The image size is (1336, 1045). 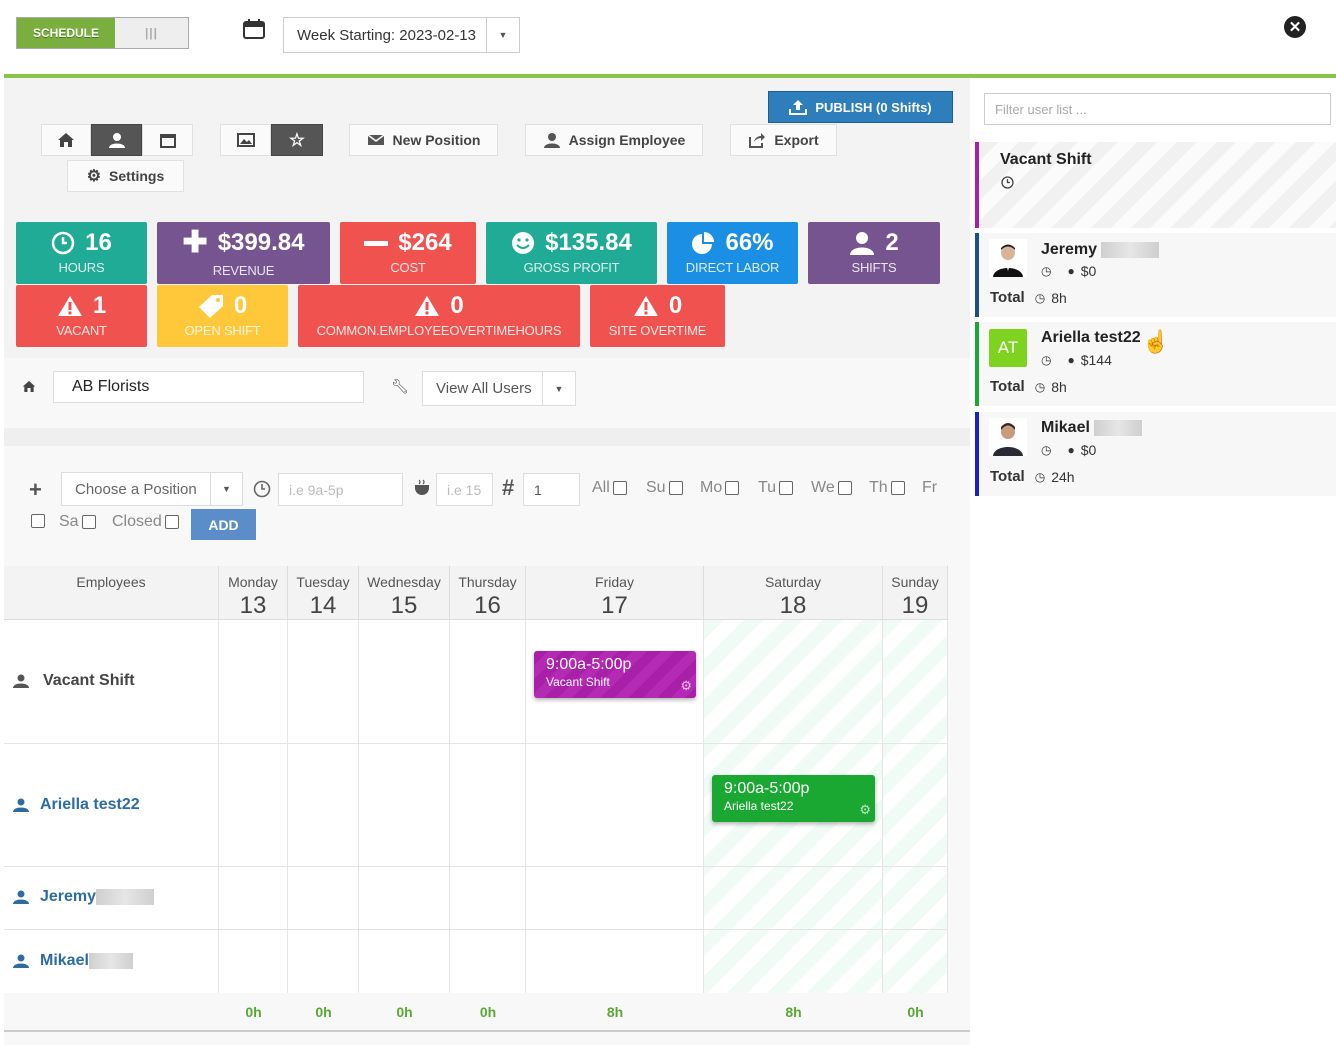 I want to click on image-view-button, so click(x=245, y=140).